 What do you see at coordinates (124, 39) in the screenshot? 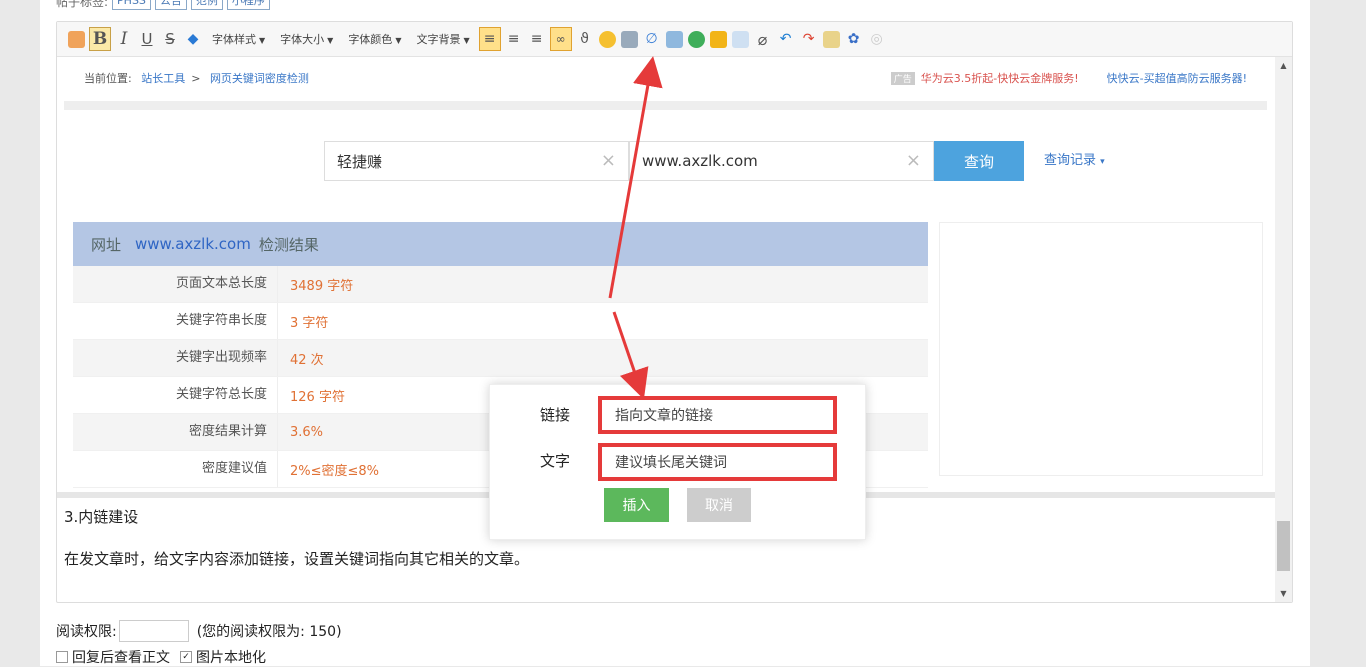
I see `italic-button: I` at bounding box center [124, 39].